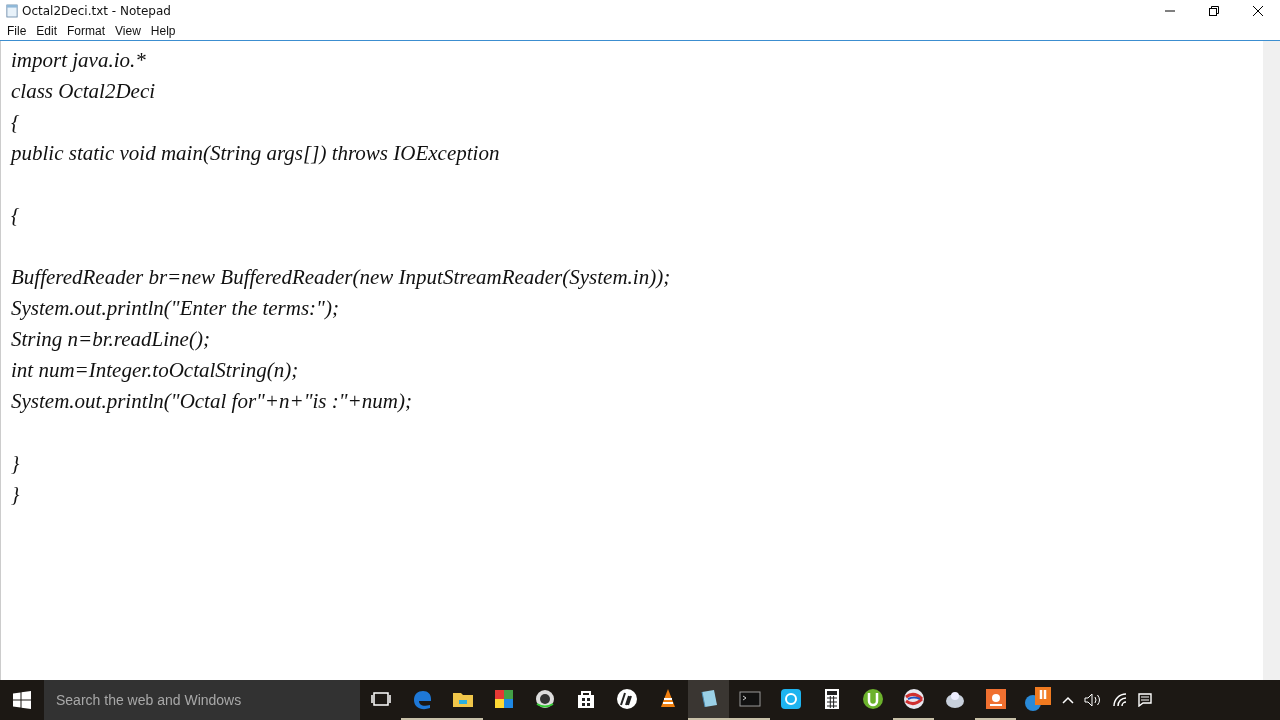 This screenshot has width=1280, height=720. I want to click on code-line: class Octal2Deci, so click(83, 91).